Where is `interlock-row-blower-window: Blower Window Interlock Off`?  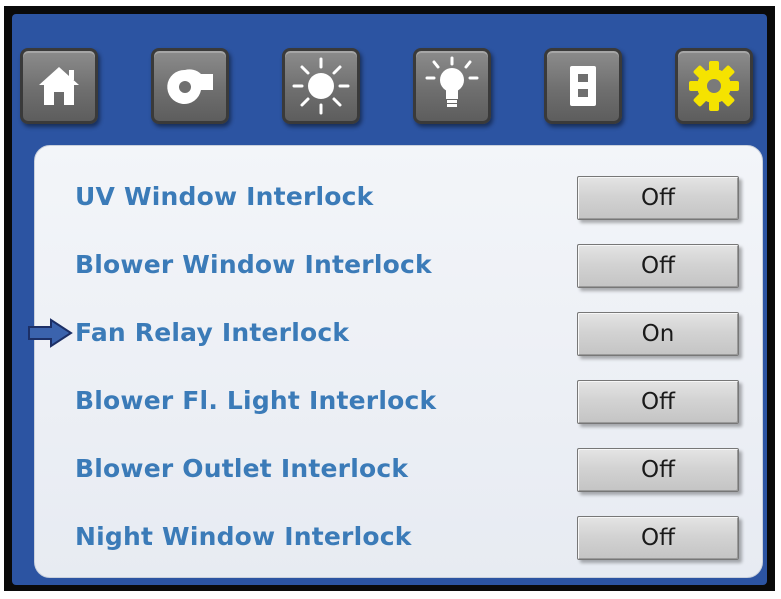
interlock-row-blower-window: Blower Window Interlock Off is located at coordinates (399, 266).